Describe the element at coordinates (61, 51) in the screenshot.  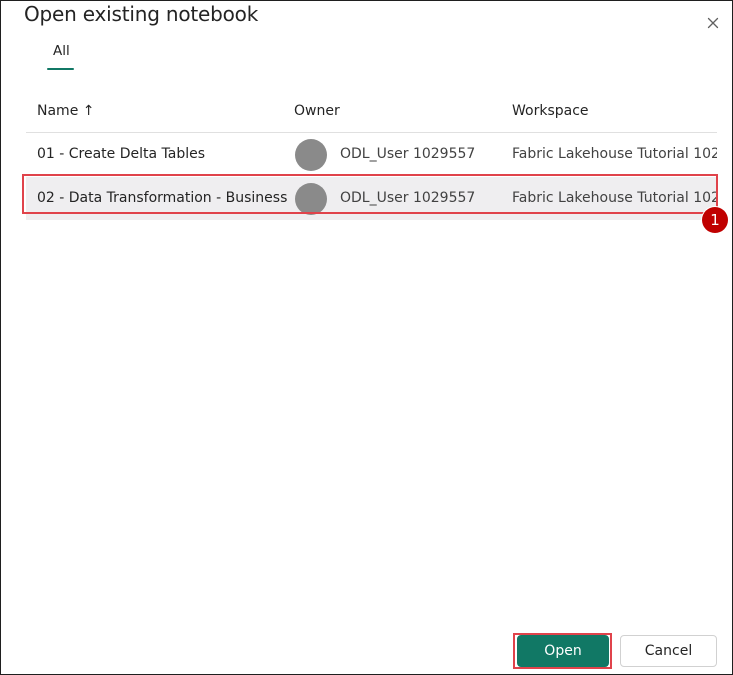
I see `tab-all-label: All` at that location.